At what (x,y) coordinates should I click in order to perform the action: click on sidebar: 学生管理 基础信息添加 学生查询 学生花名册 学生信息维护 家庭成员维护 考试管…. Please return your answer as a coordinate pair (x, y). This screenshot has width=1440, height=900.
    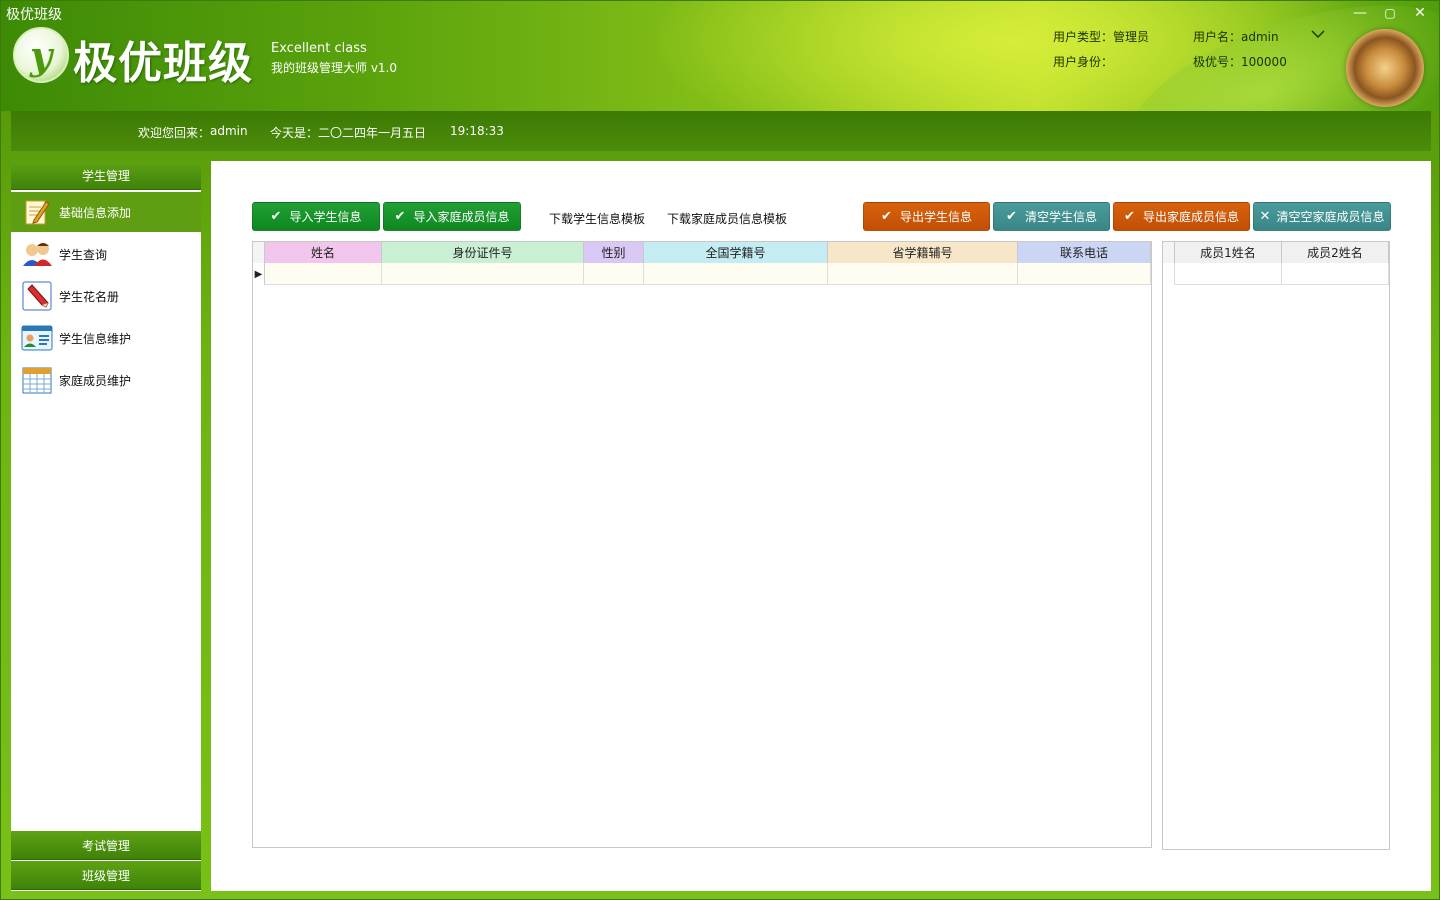
    Looking at the image, I should click on (106, 526).